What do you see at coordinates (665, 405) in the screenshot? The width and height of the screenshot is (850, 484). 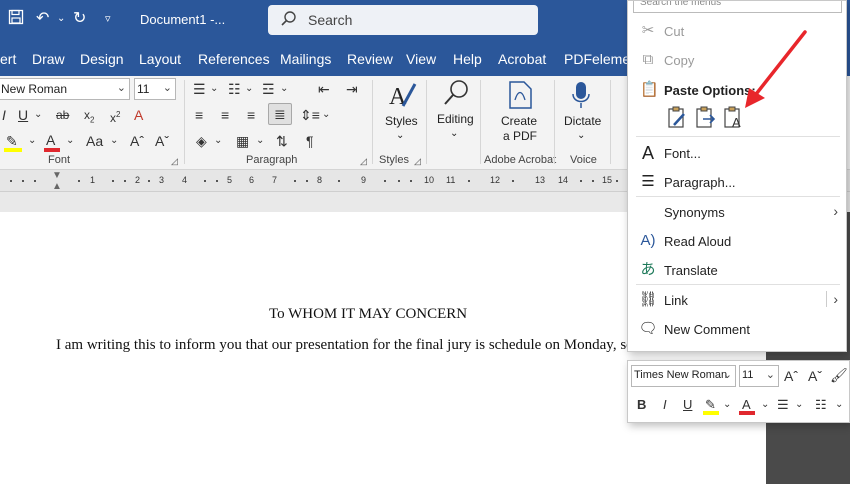 I see `mini-italic-button: I` at bounding box center [665, 405].